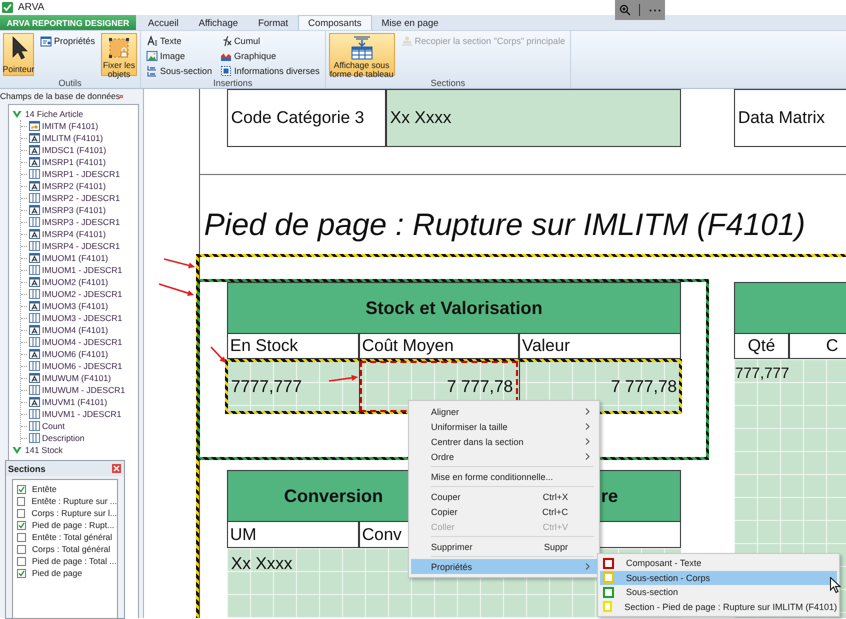 This screenshot has height=619, width=846. Describe the element at coordinates (76, 378) in the screenshot. I see `tree-item: IMUWUM (F4101)` at that location.